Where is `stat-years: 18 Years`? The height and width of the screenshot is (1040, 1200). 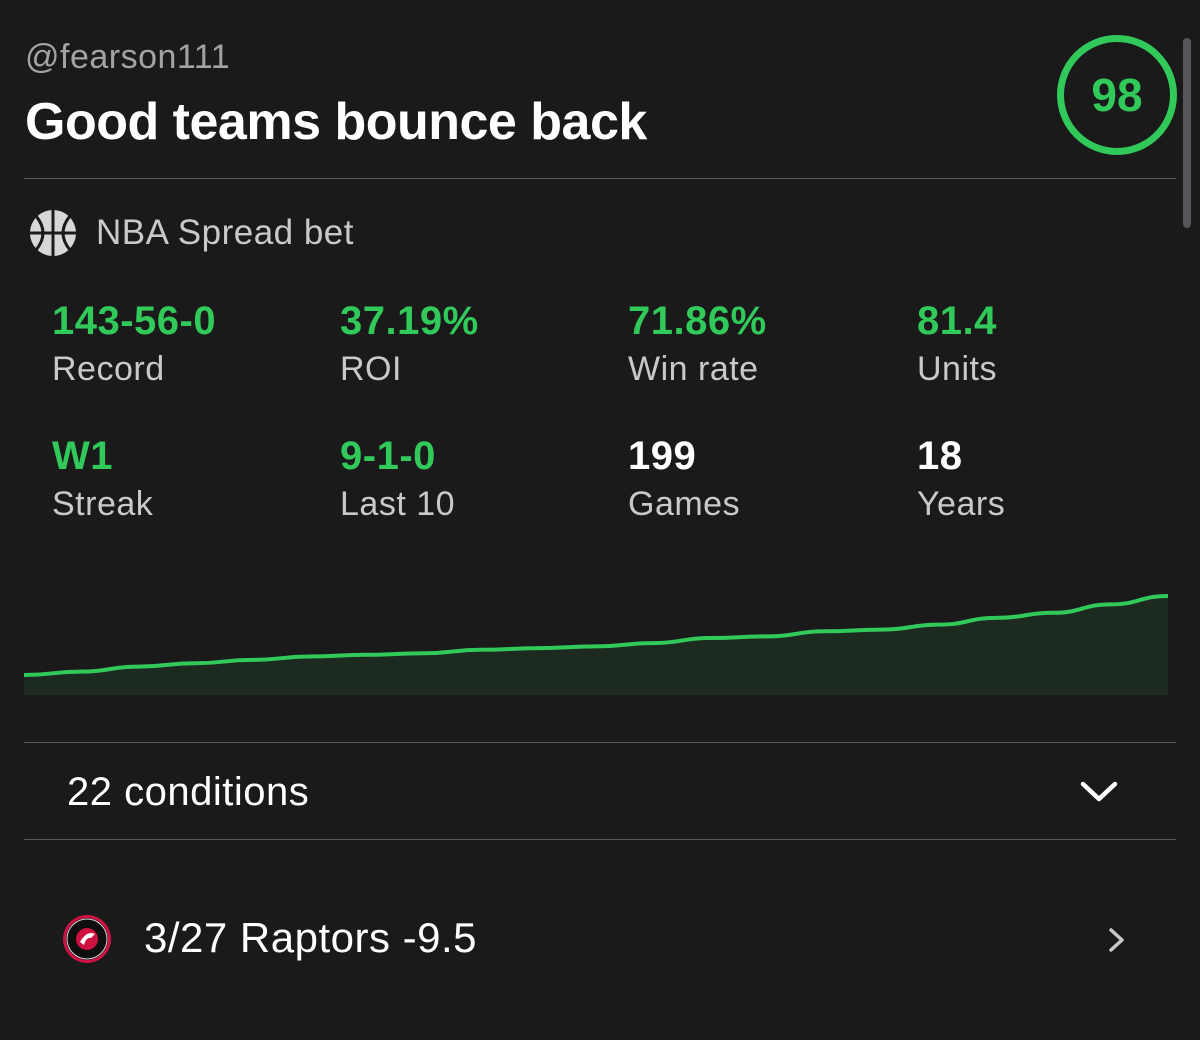 stat-years: 18 Years is located at coordinates (961, 480).